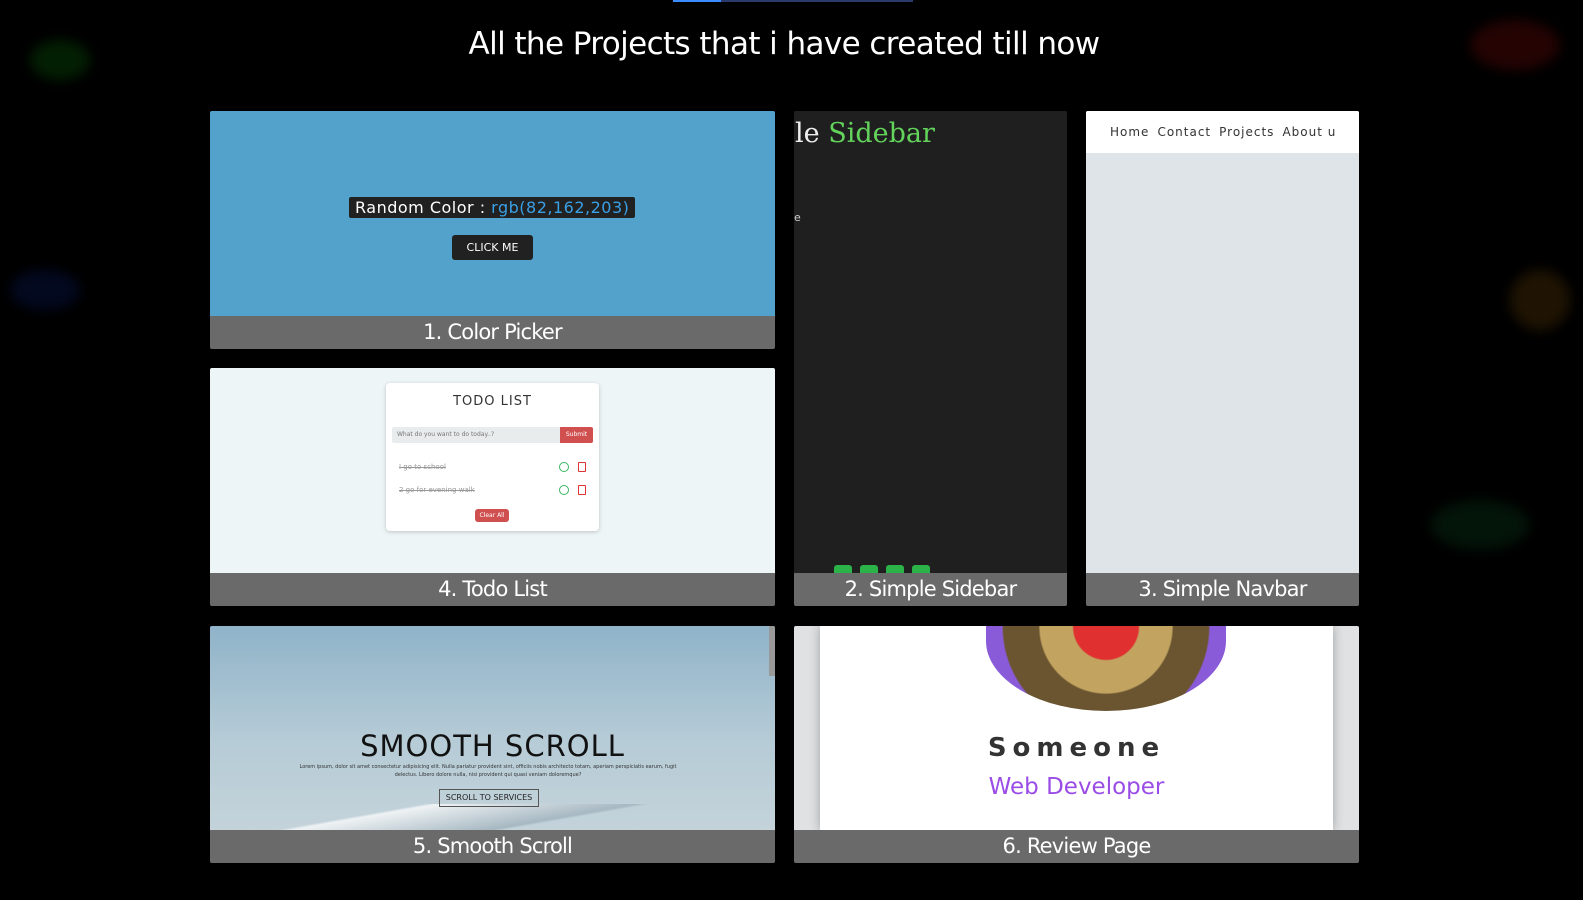  I want to click on sidebar-heading-prefix: le, so click(812, 133).